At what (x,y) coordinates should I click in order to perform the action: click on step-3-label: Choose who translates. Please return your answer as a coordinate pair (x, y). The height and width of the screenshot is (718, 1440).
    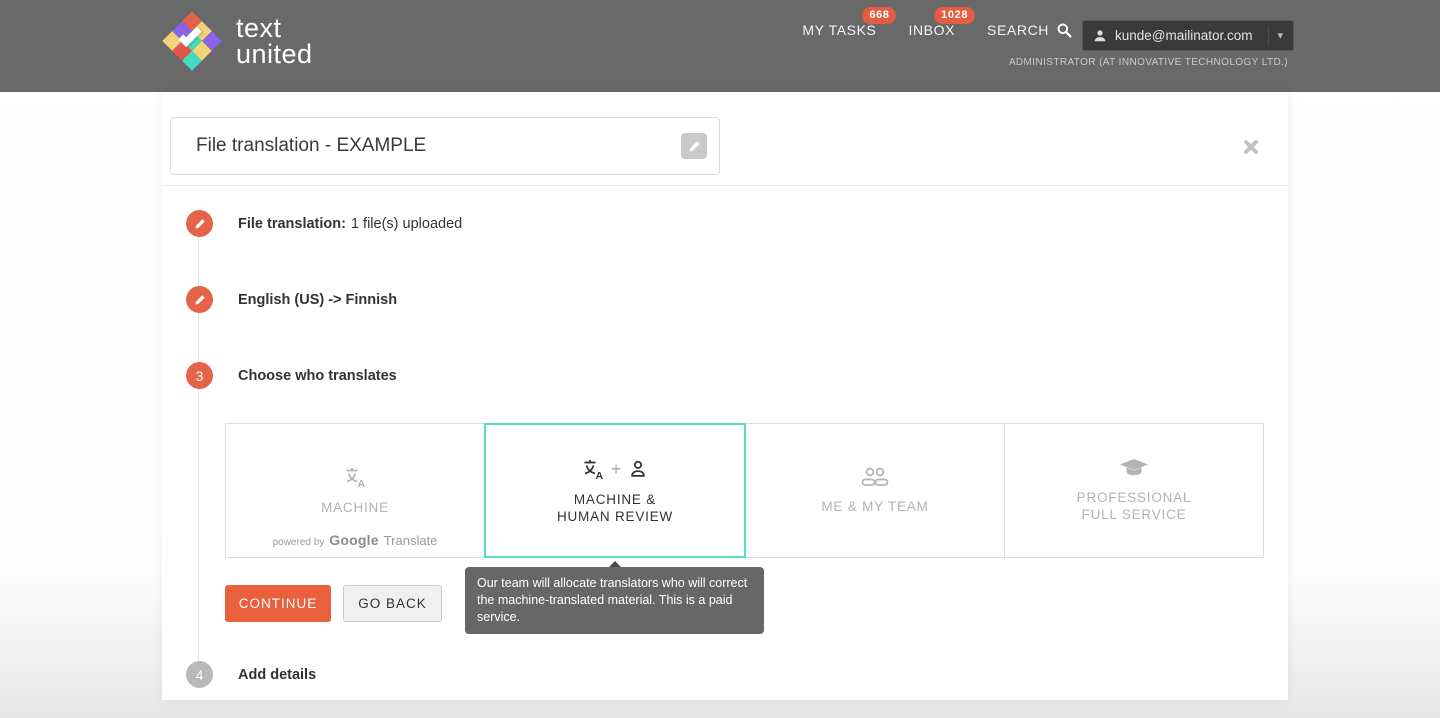
    Looking at the image, I should click on (317, 375).